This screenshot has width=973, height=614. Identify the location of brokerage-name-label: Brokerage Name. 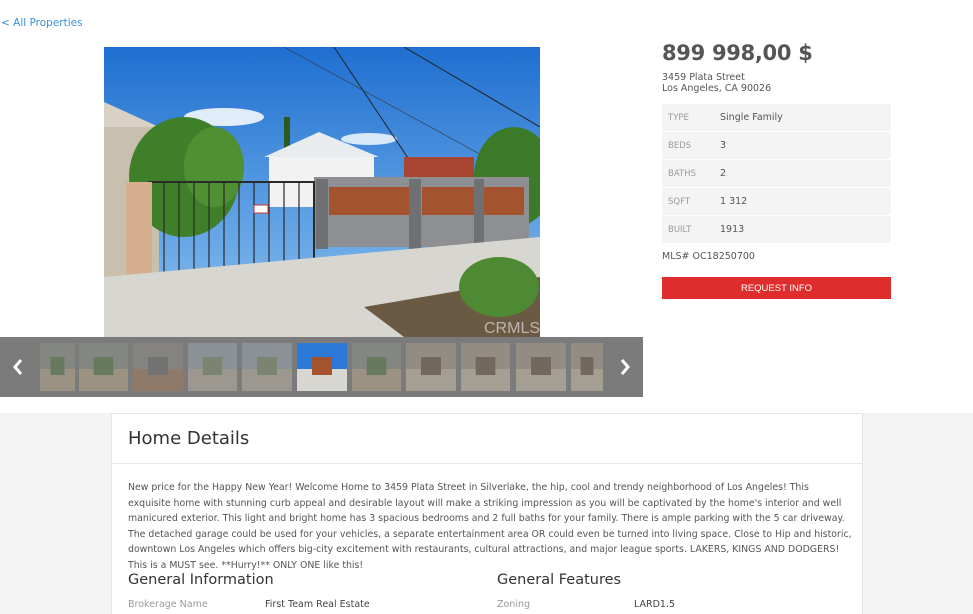
(168, 604).